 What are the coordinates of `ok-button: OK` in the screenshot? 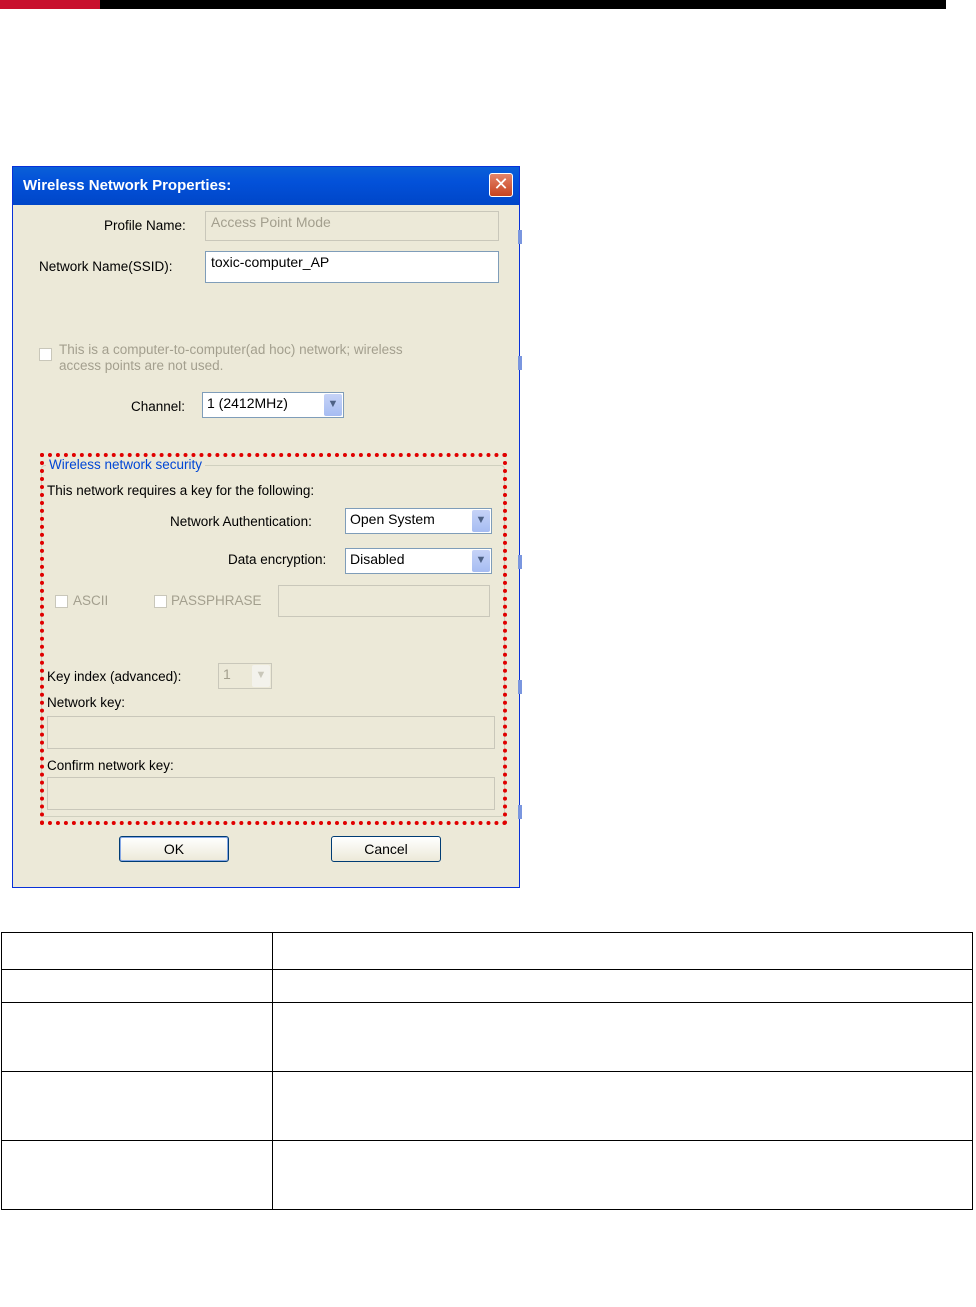 It's located at (174, 849).